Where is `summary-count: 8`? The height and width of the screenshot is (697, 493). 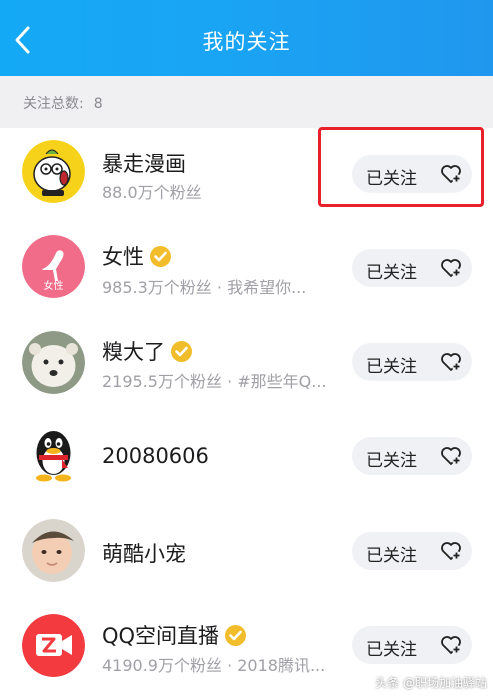 summary-count: 8 is located at coordinates (98, 104).